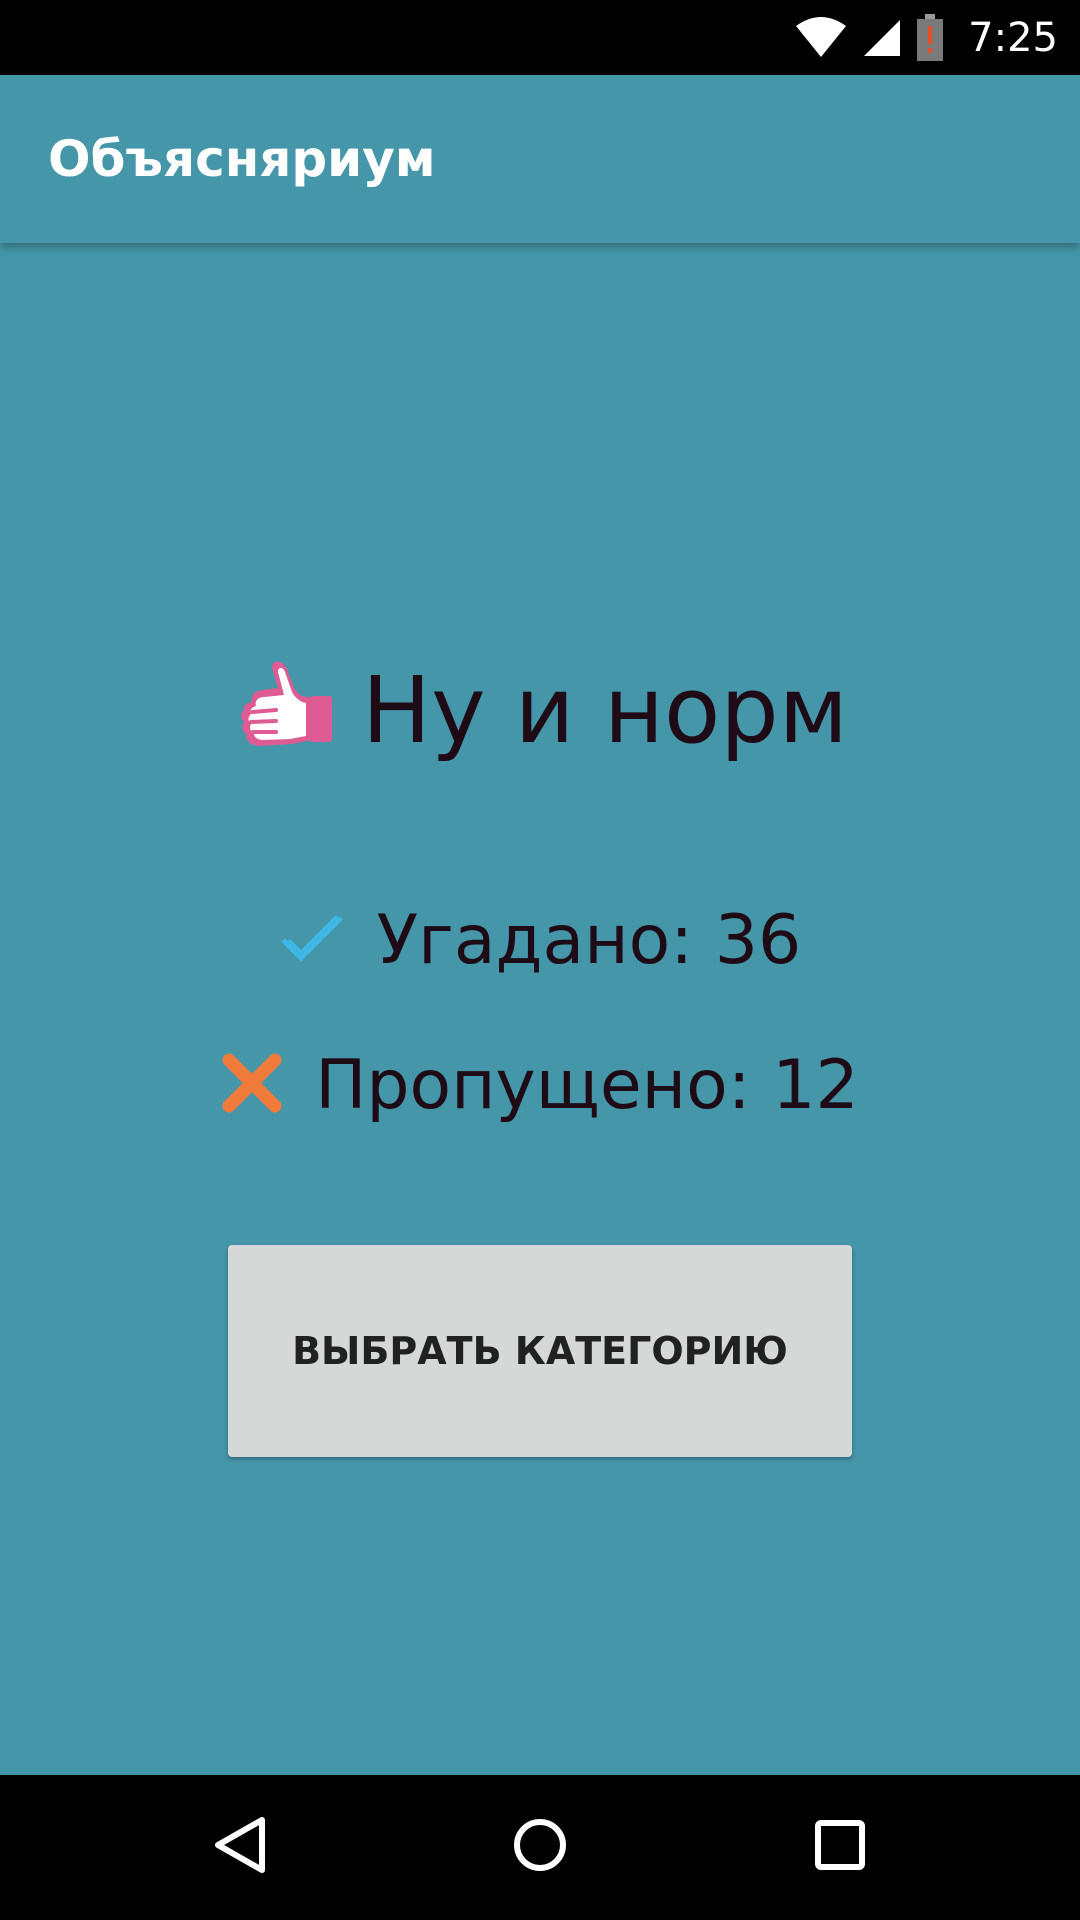  I want to click on choose-category-label: ВЫБРАТЬ КАТЕГОРИЮ, so click(540, 1351).